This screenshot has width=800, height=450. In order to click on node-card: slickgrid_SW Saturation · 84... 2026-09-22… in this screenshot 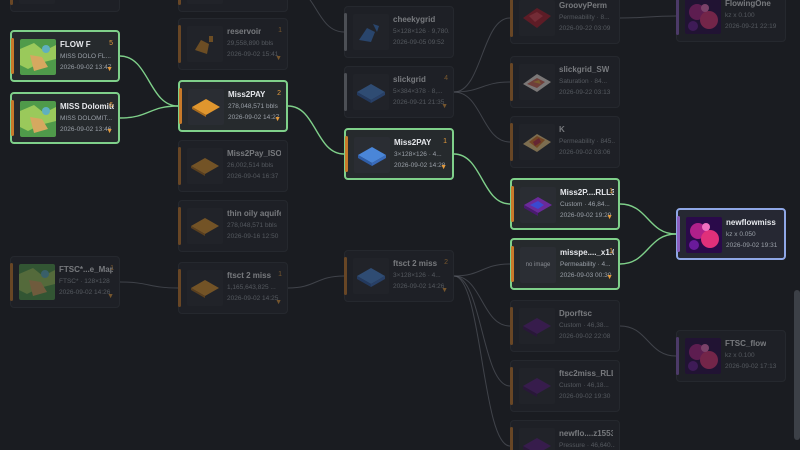, I will do `click(565, 82)`.